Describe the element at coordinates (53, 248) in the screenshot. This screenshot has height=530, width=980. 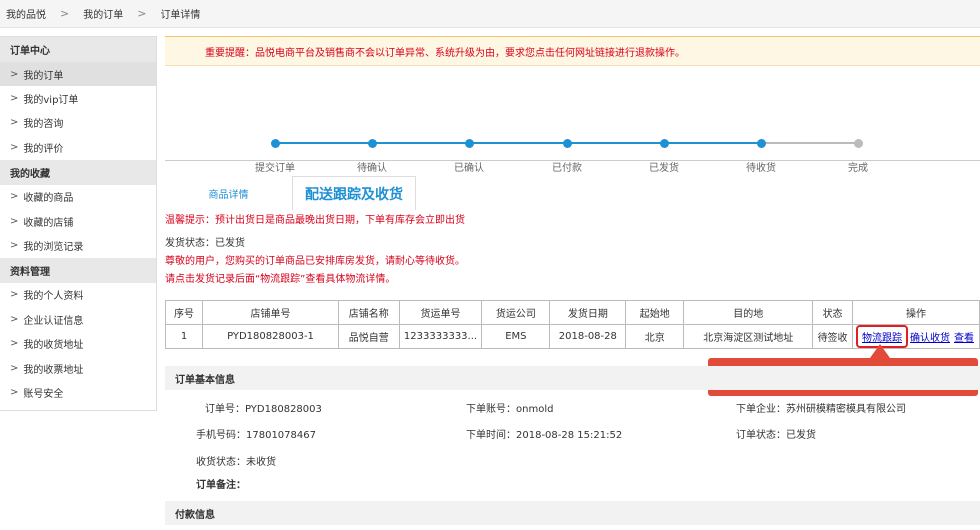
I see `sidebar-item-label: 我的浏览记录` at that location.